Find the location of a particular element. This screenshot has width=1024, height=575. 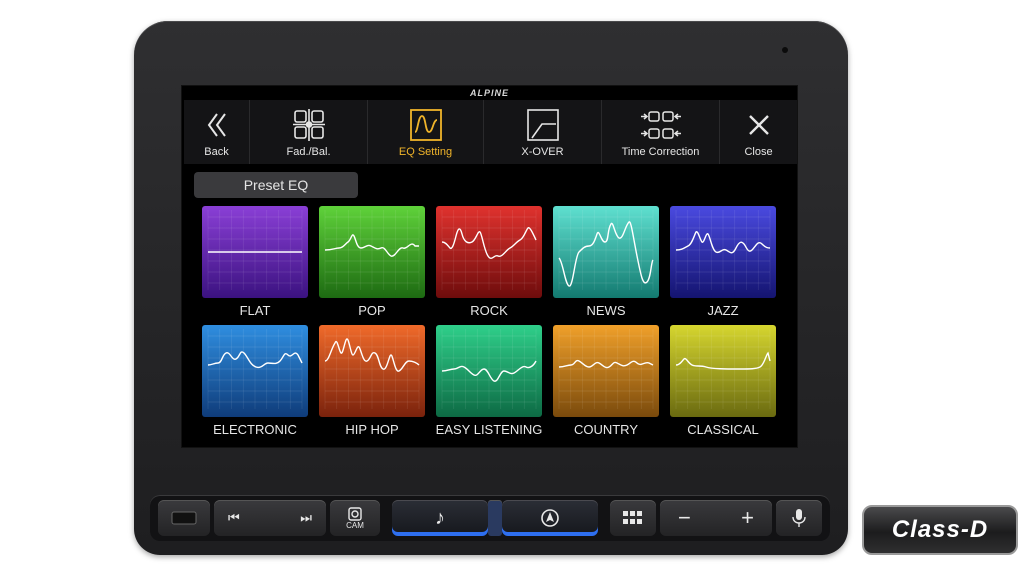

home-indicator is located at coordinates (495, 518).